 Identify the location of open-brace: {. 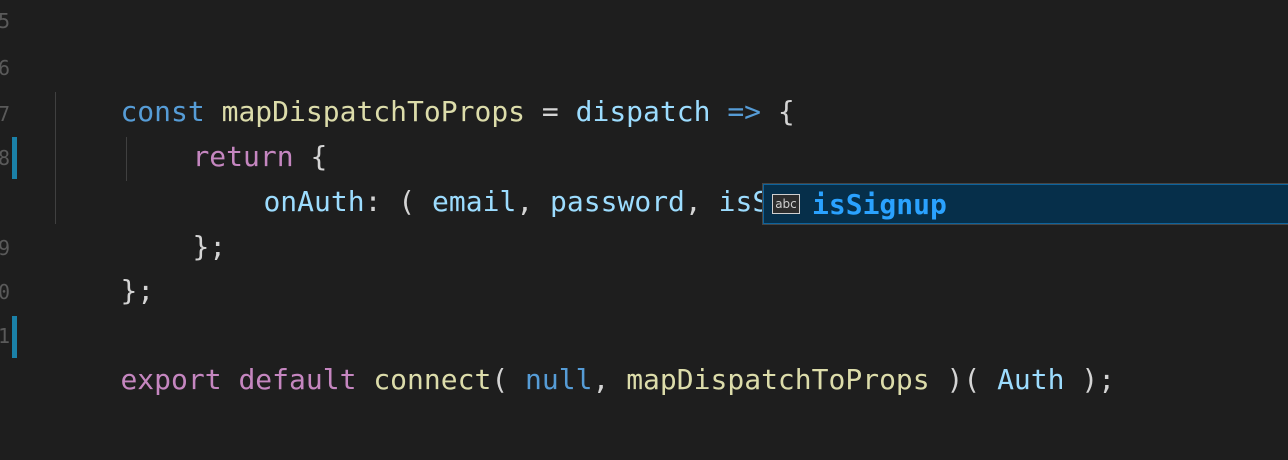
(786, 111).